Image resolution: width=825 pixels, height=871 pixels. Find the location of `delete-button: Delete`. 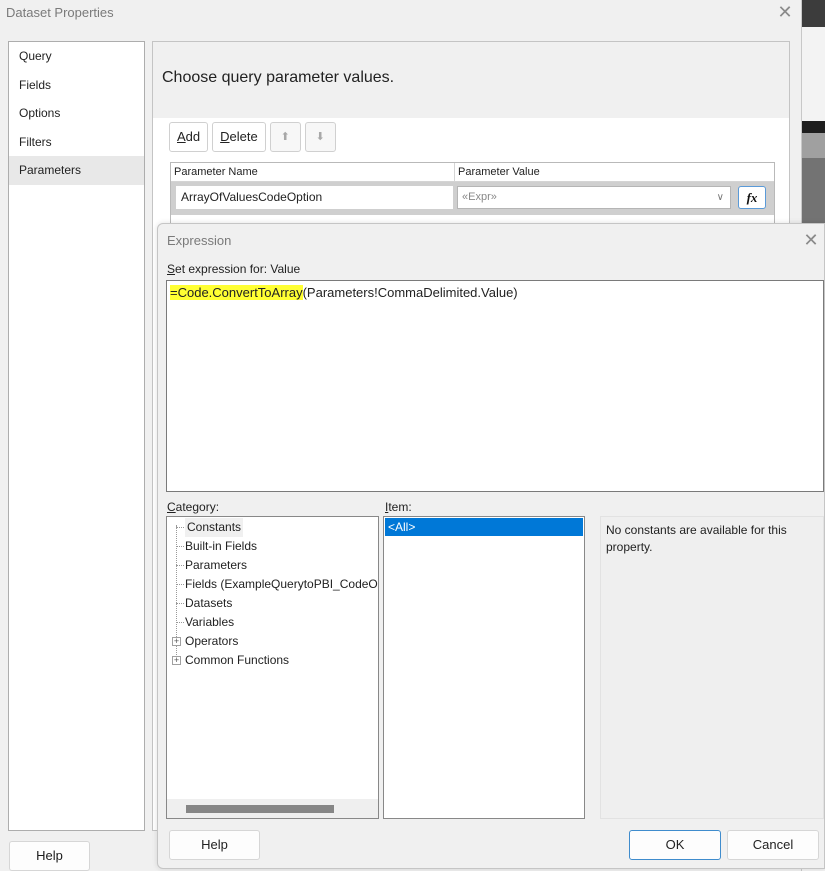

delete-button: Delete is located at coordinates (239, 137).